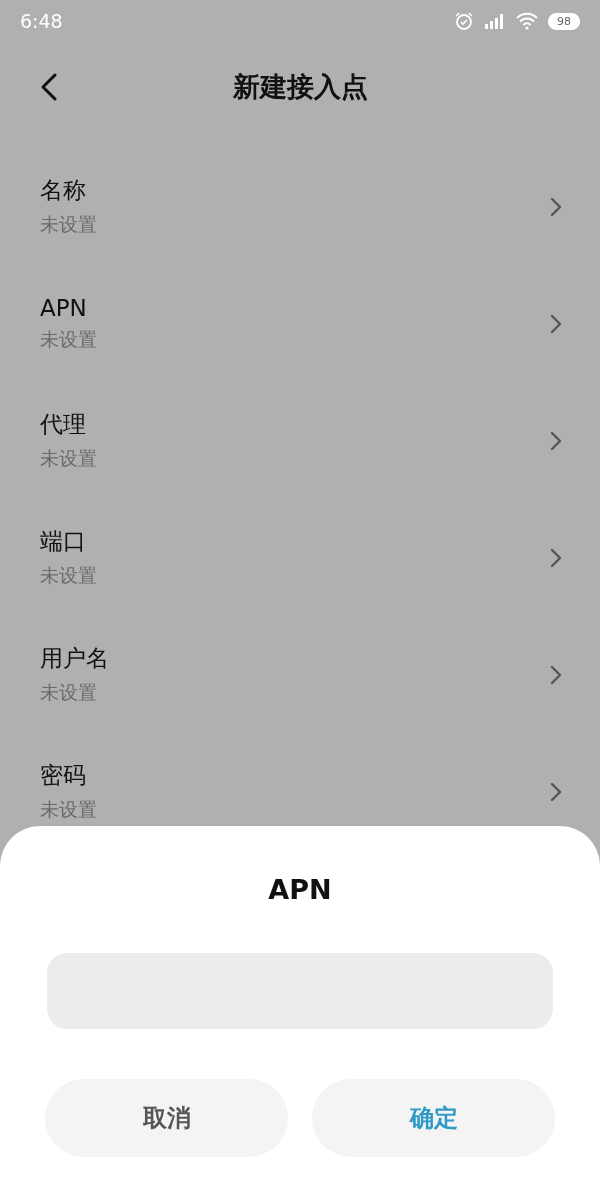  What do you see at coordinates (300, 87) in the screenshot?
I see `page-title: 新建接入点` at bounding box center [300, 87].